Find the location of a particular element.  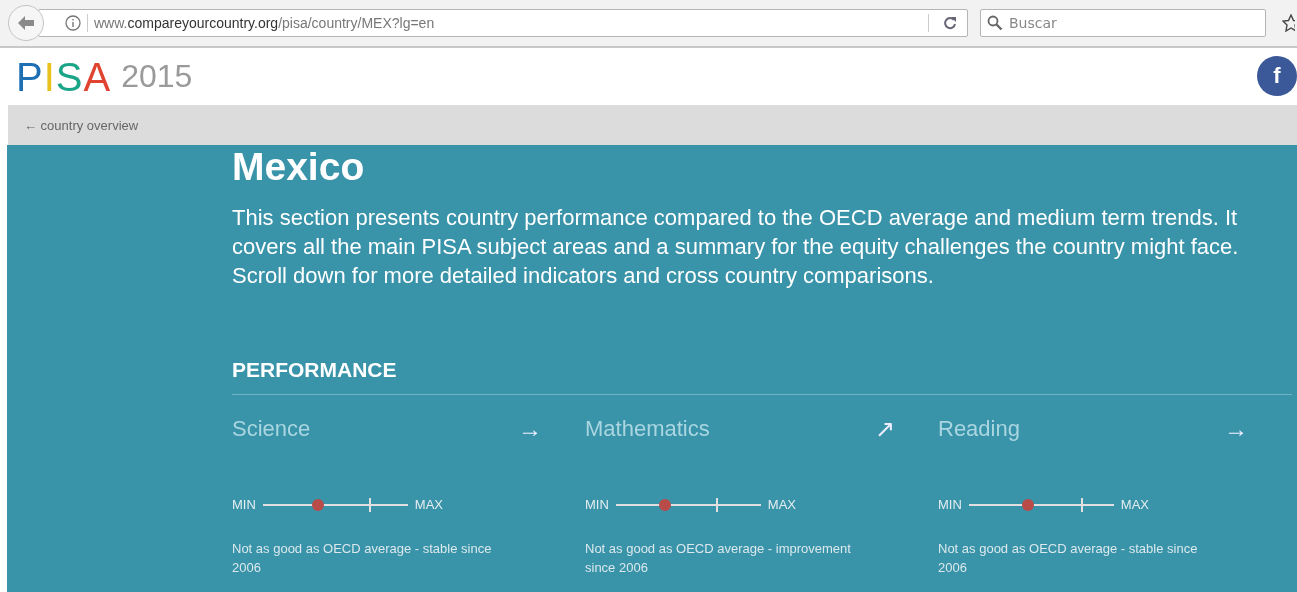

subject-title: Science is located at coordinates (271, 429).